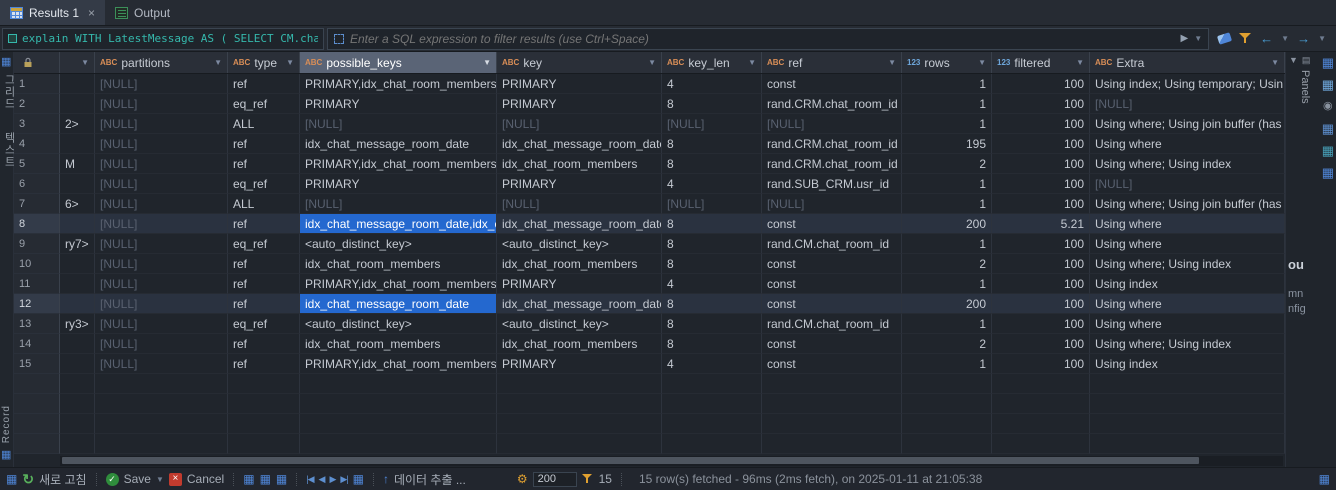 The width and height of the screenshot is (1336, 490). I want to click on apply-filter-icon: ▶, so click(1185, 38).